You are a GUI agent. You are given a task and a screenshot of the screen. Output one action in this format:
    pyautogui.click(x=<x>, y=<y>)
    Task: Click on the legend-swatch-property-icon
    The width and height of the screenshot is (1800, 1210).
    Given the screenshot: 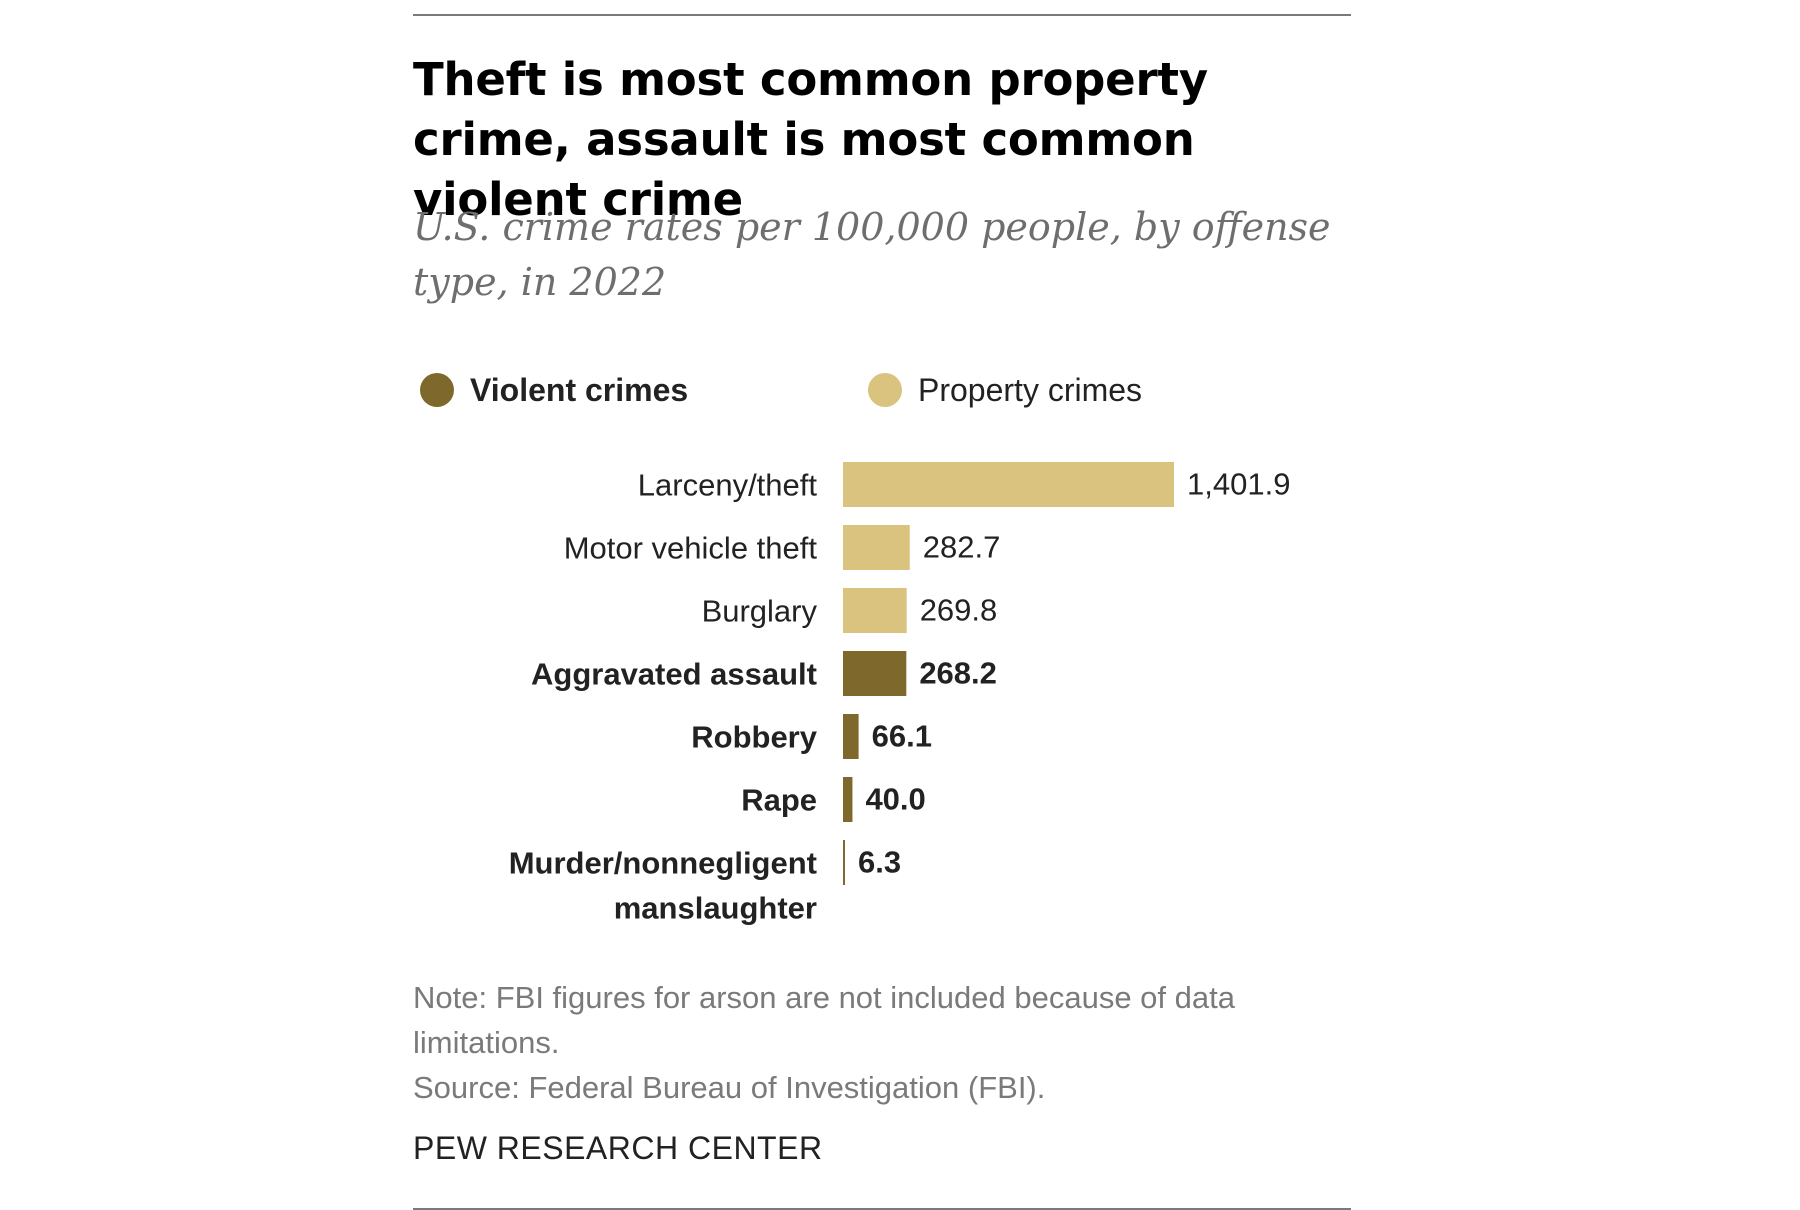 What is the action you would take?
    pyautogui.click(x=885, y=390)
    